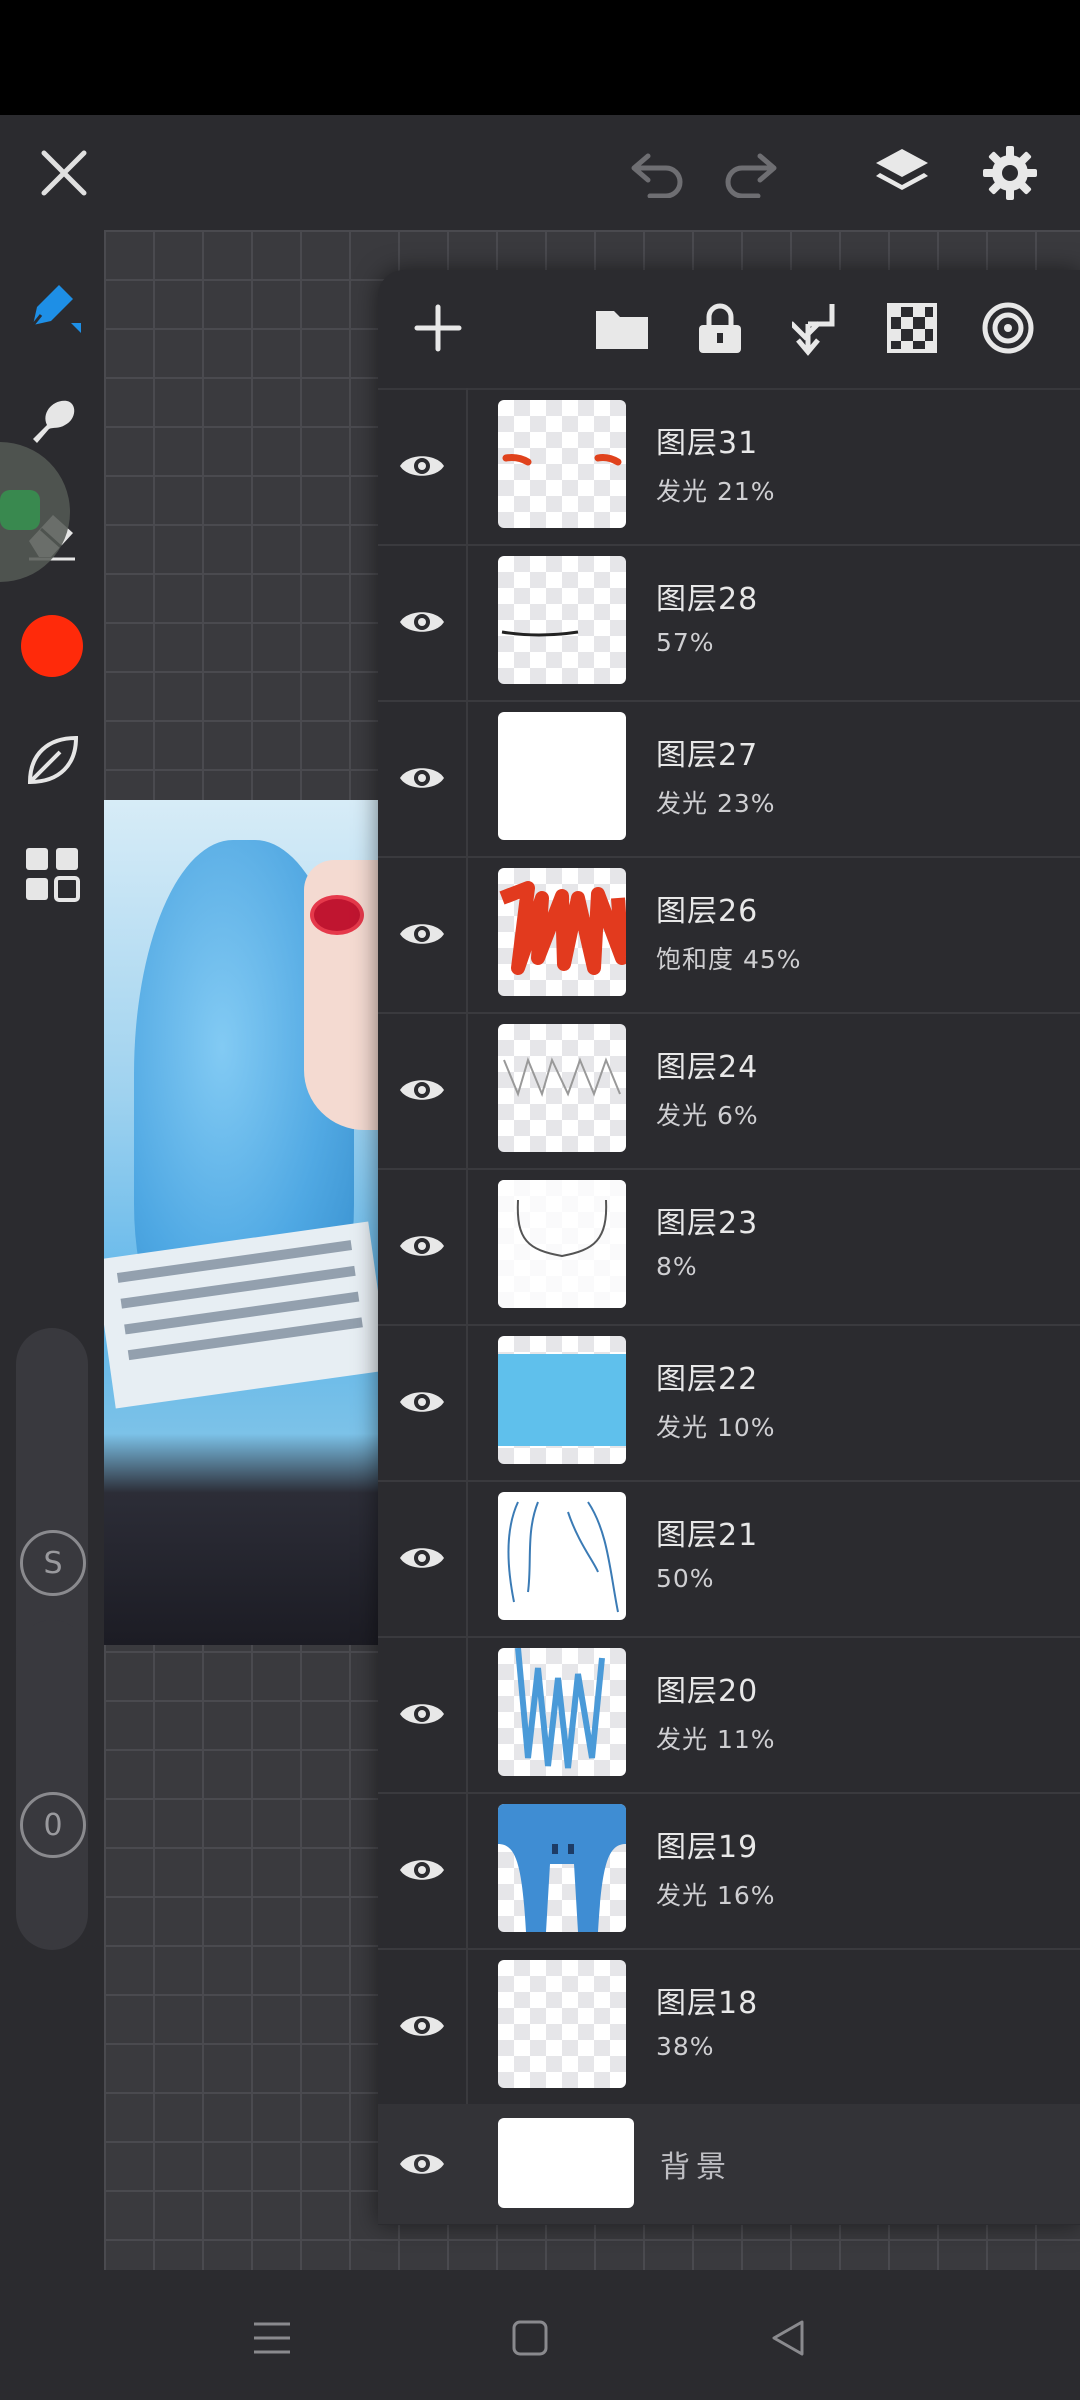 Image resolution: width=1080 pixels, height=2400 pixels. Describe the element at coordinates (788, 2338) in the screenshot. I see `back-icon` at that location.